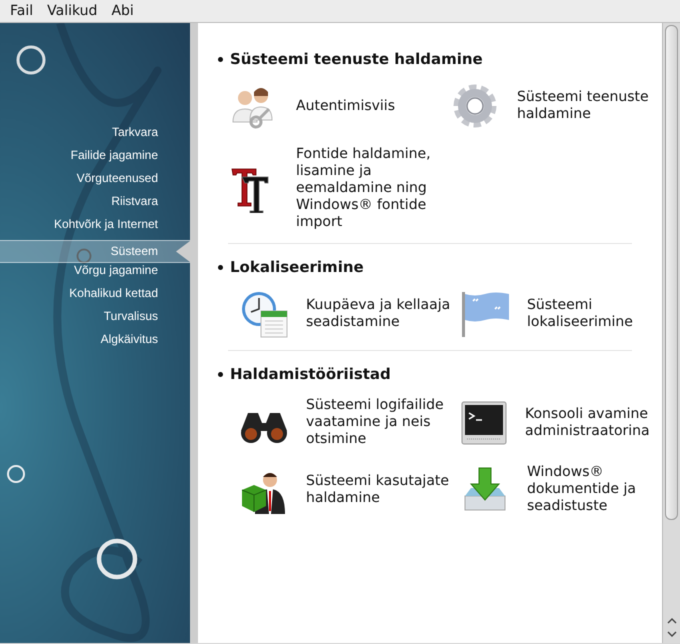 This screenshot has height=644, width=680. What do you see at coordinates (561, 314) in the screenshot?
I see `tool-launcher: Süsteemi lokaliseerimine` at bounding box center [561, 314].